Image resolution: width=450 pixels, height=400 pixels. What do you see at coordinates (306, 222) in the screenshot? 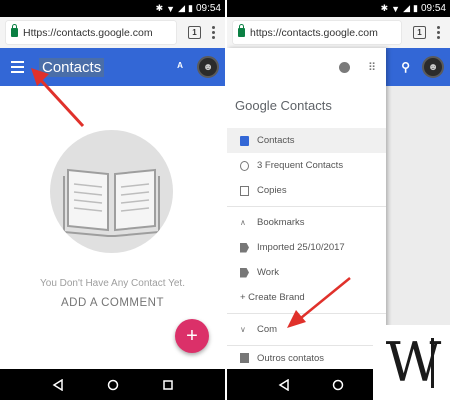
I see `bookmarks-header: ∧ Bookmarks` at bounding box center [306, 222].